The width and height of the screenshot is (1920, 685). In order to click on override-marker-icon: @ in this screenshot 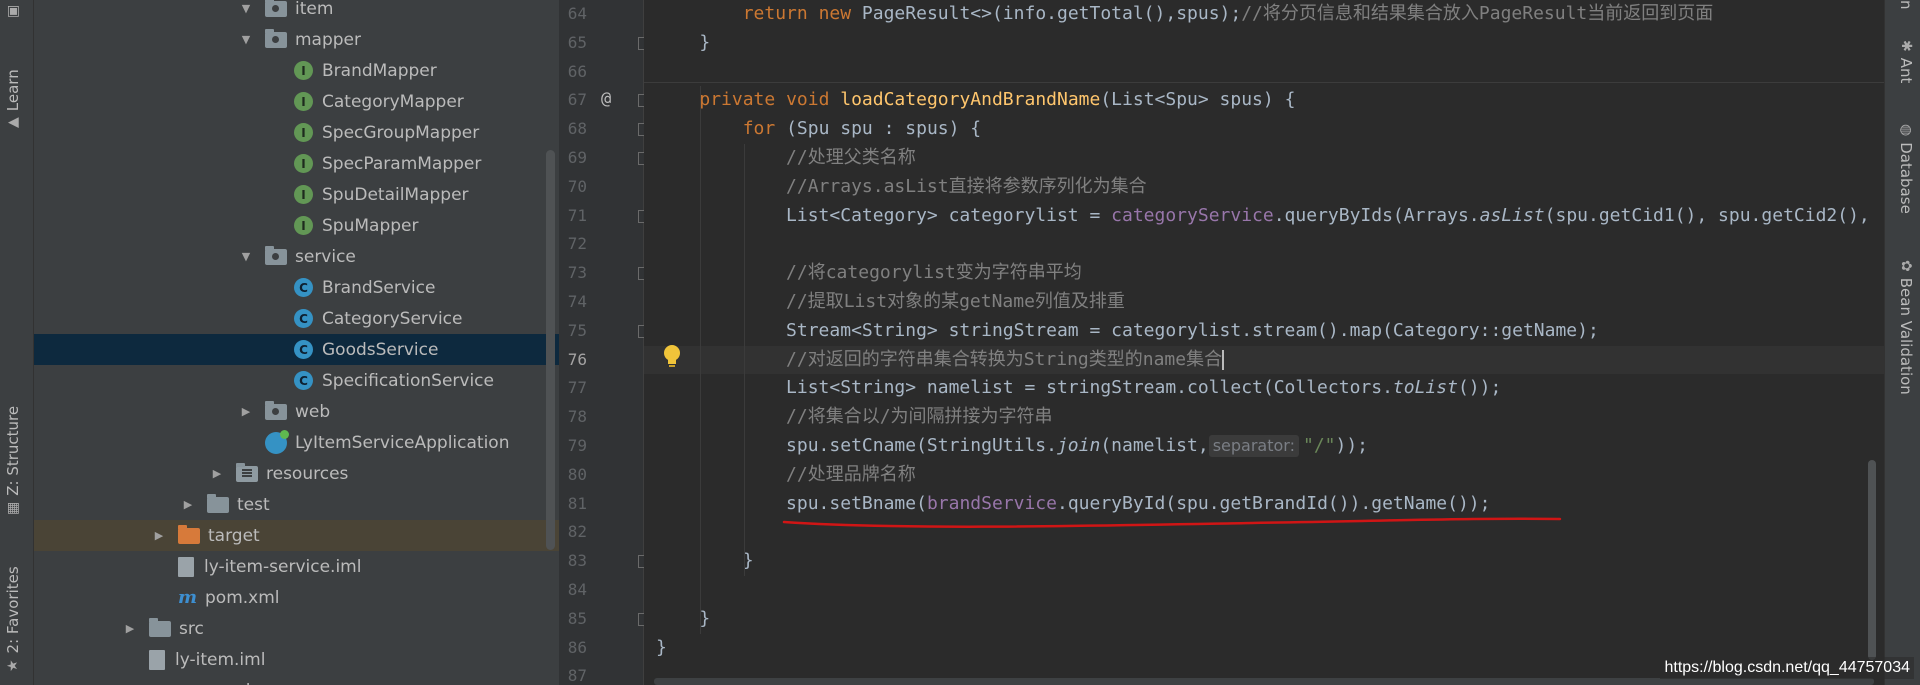, I will do `click(606, 99)`.